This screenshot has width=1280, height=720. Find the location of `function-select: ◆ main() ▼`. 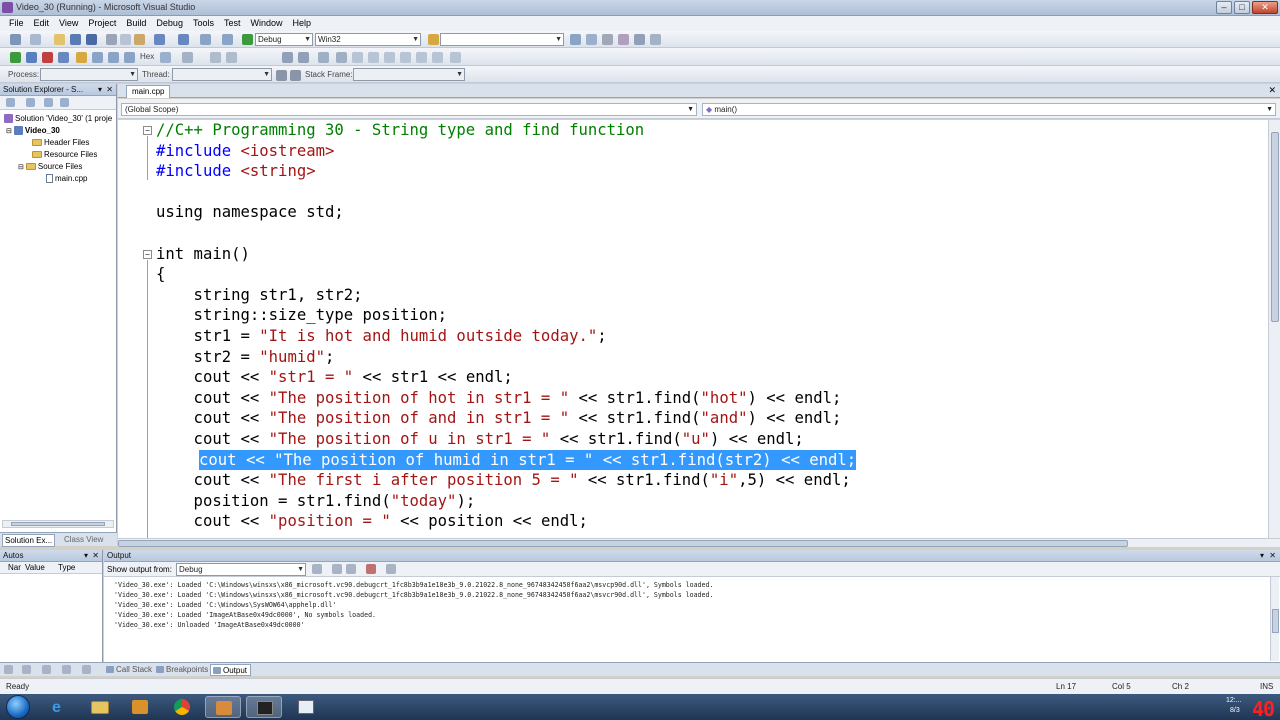

function-select: ◆ main() ▼ is located at coordinates (989, 109).